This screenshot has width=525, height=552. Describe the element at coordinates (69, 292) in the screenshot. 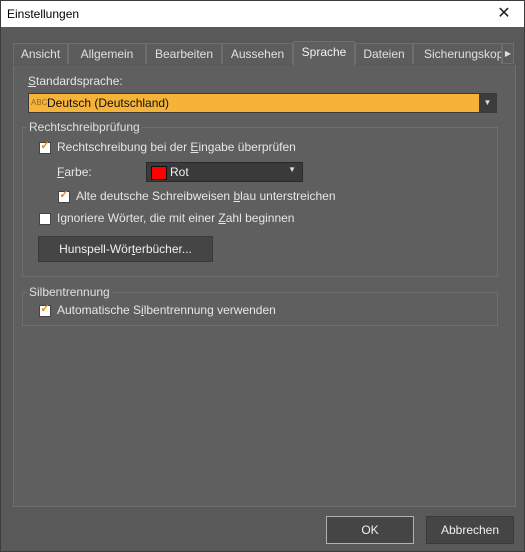

I see `hyphenation-group-title: Silbentrennung` at that location.